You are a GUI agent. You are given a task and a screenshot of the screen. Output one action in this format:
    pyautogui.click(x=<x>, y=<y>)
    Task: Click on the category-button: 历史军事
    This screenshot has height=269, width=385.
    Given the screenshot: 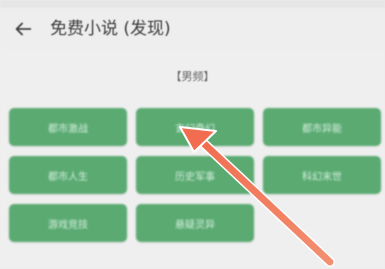 What is the action you would take?
    pyautogui.click(x=195, y=175)
    